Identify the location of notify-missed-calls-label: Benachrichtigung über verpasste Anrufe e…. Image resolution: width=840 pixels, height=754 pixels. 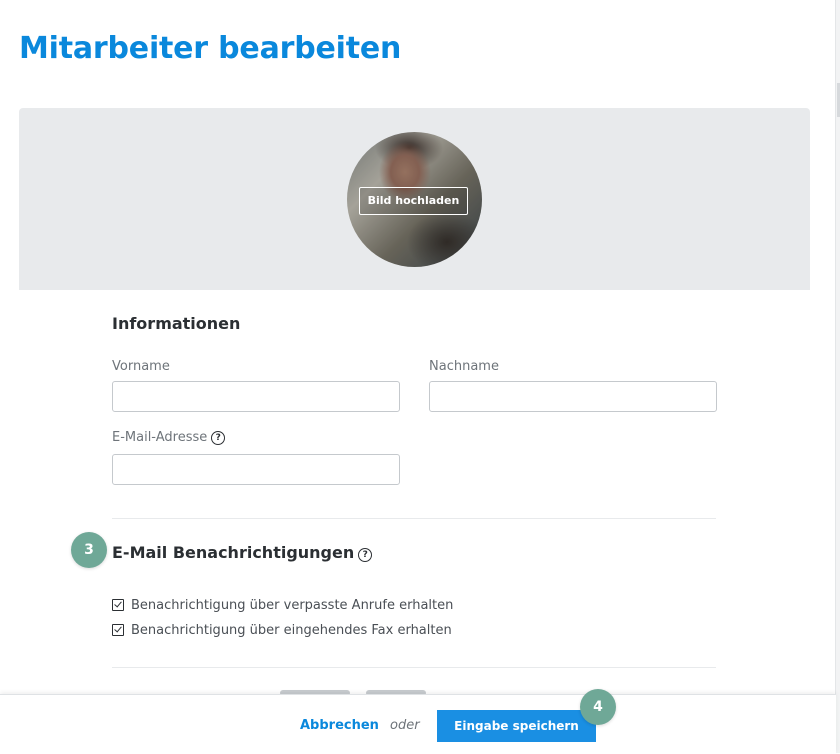
(292, 605).